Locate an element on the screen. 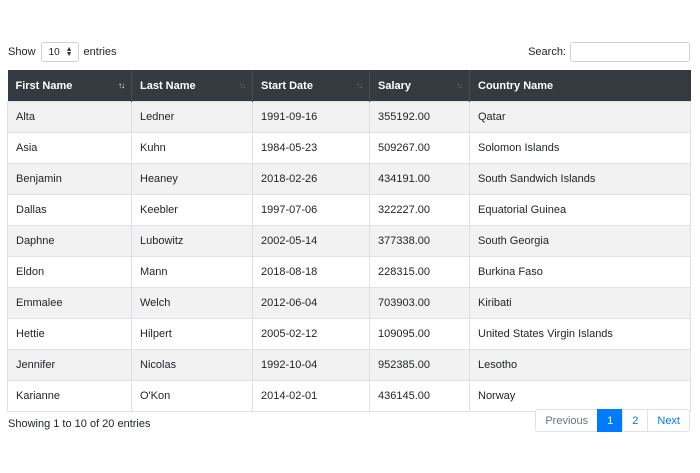  table-cell: Kiribati is located at coordinates (580, 303).